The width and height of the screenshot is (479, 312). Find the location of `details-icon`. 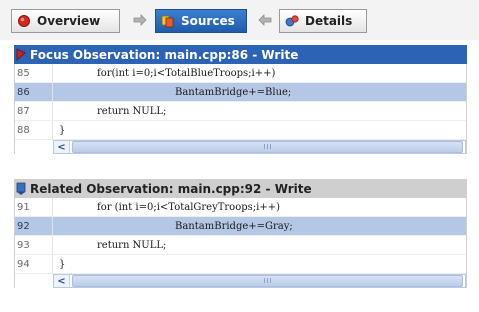

details-icon is located at coordinates (292, 21).